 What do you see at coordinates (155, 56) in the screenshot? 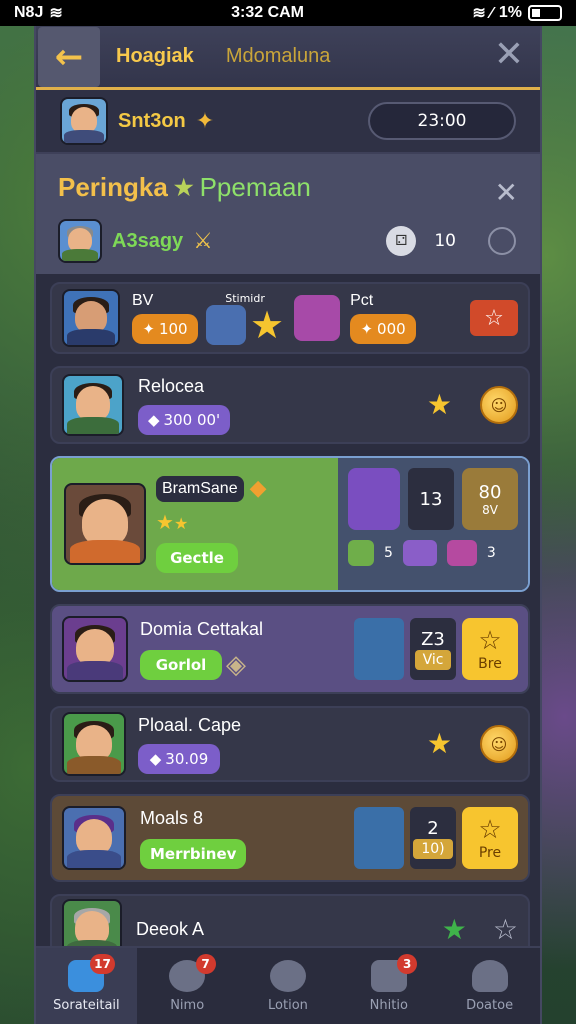
I see `tab-primary: Hoagiak` at bounding box center [155, 56].